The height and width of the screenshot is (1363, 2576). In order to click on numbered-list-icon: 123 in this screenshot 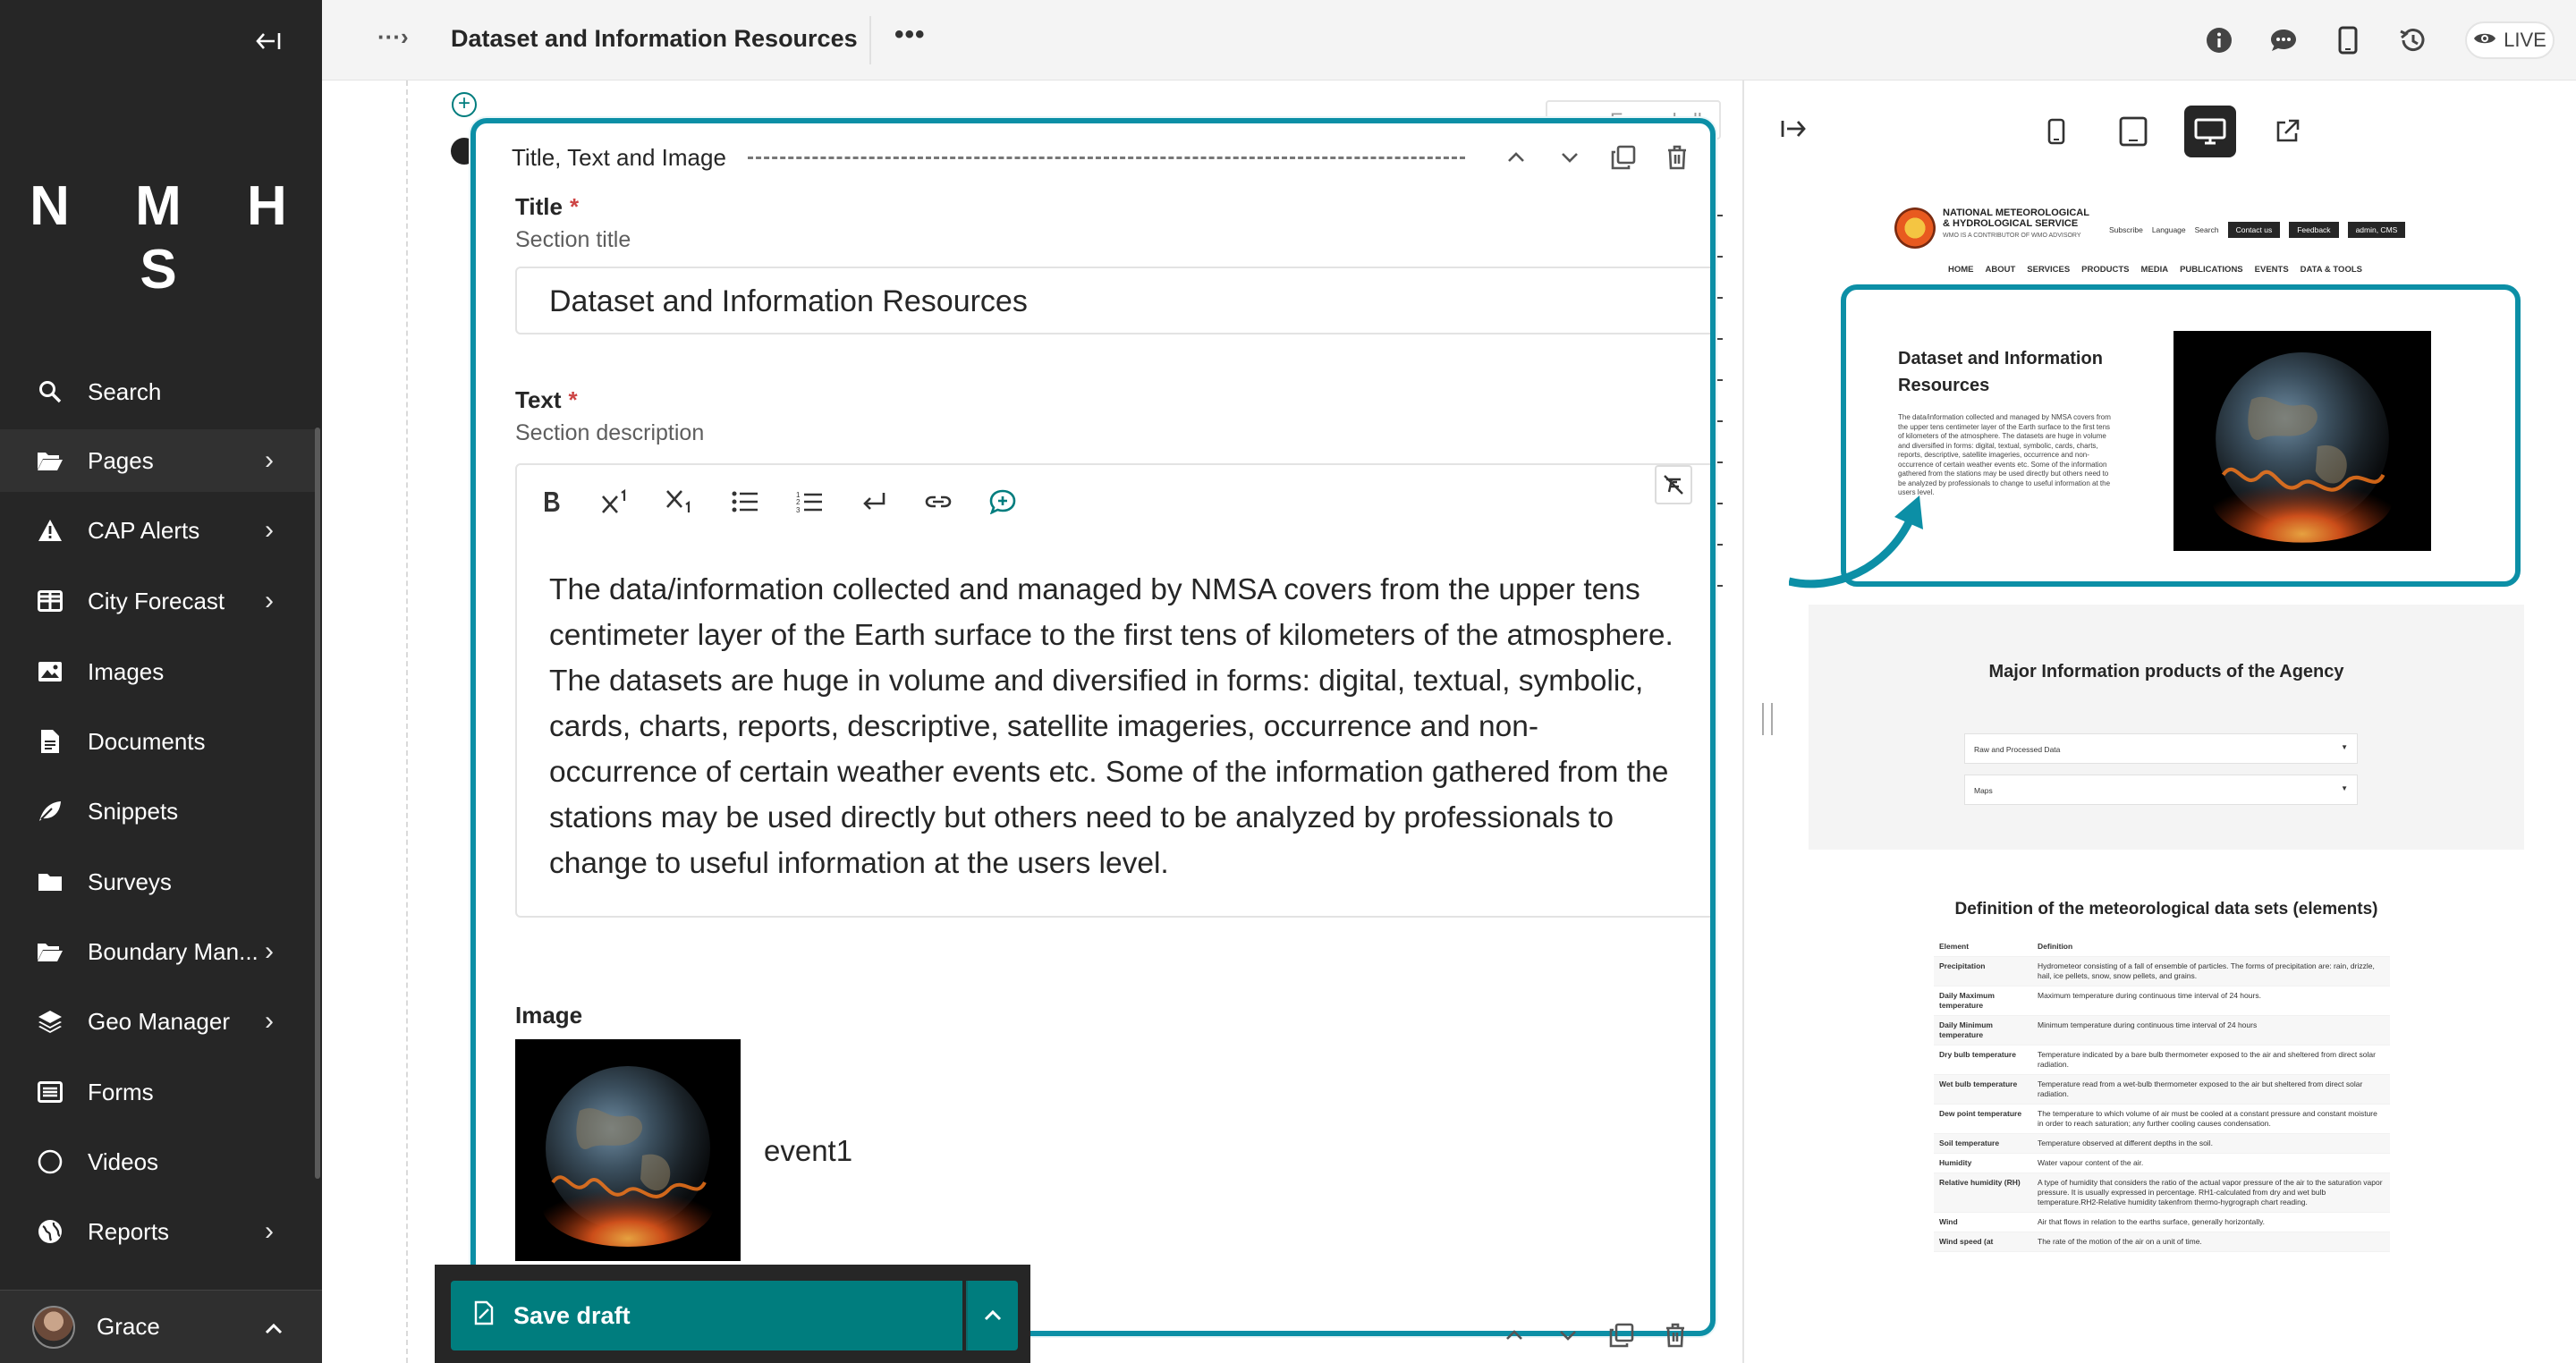, I will do `click(809, 502)`.